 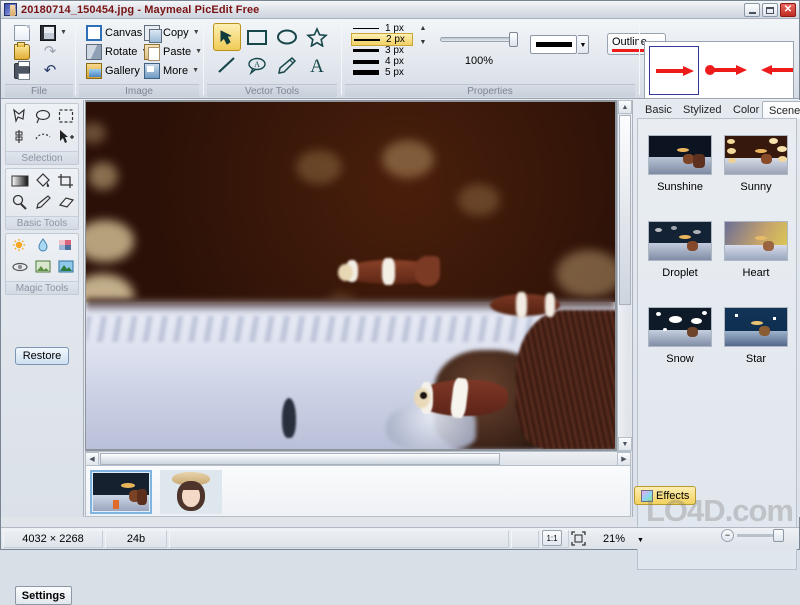 What do you see at coordinates (66, 202) in the screenshot?
I see `eraser-icon` at bounding box center [66, 202].